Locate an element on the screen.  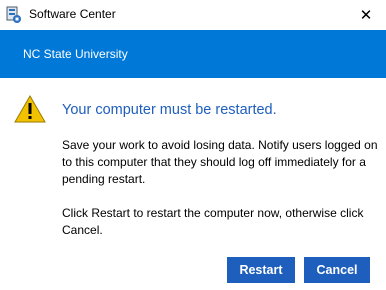
close-button: ✕ is located at coordinates (366, 15).